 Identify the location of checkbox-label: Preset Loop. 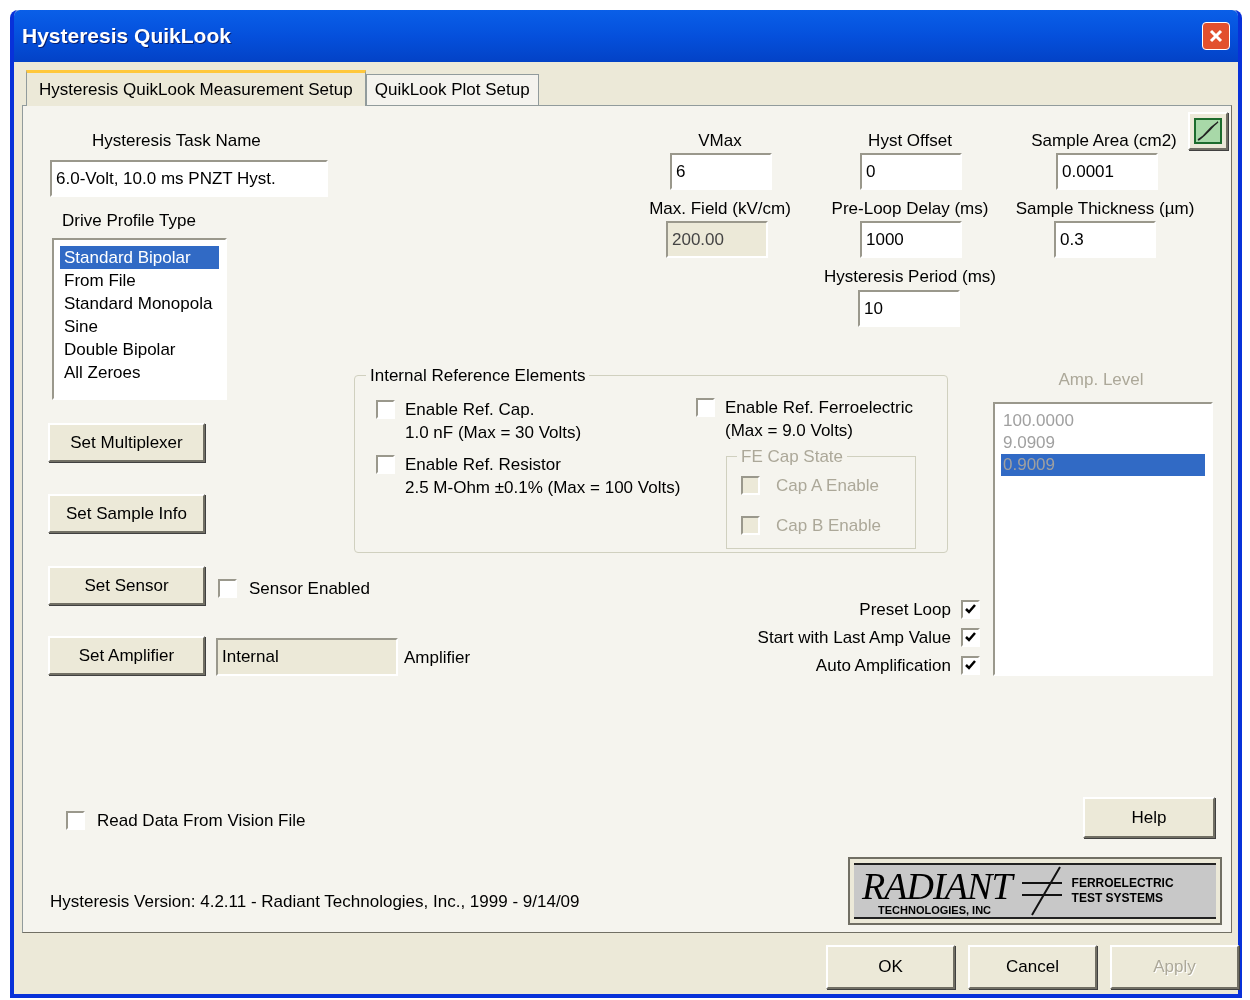
(905, 610).